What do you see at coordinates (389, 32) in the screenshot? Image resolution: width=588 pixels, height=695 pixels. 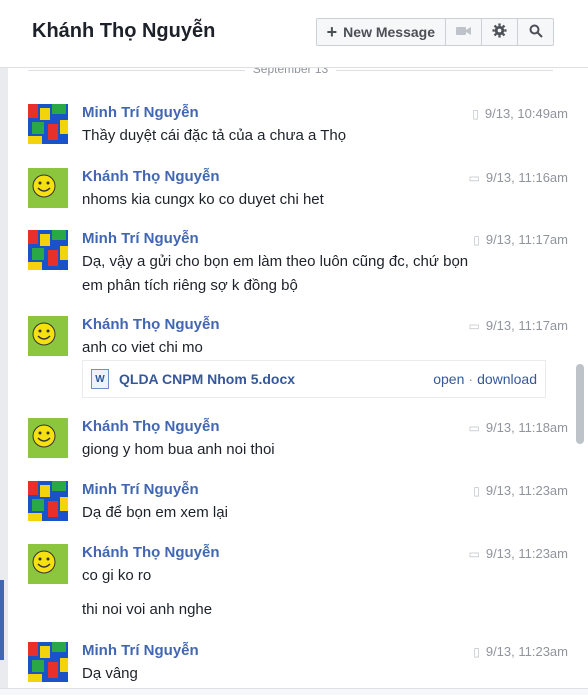 I see `new-message-label: New Message` at bounding box center [389, 32].